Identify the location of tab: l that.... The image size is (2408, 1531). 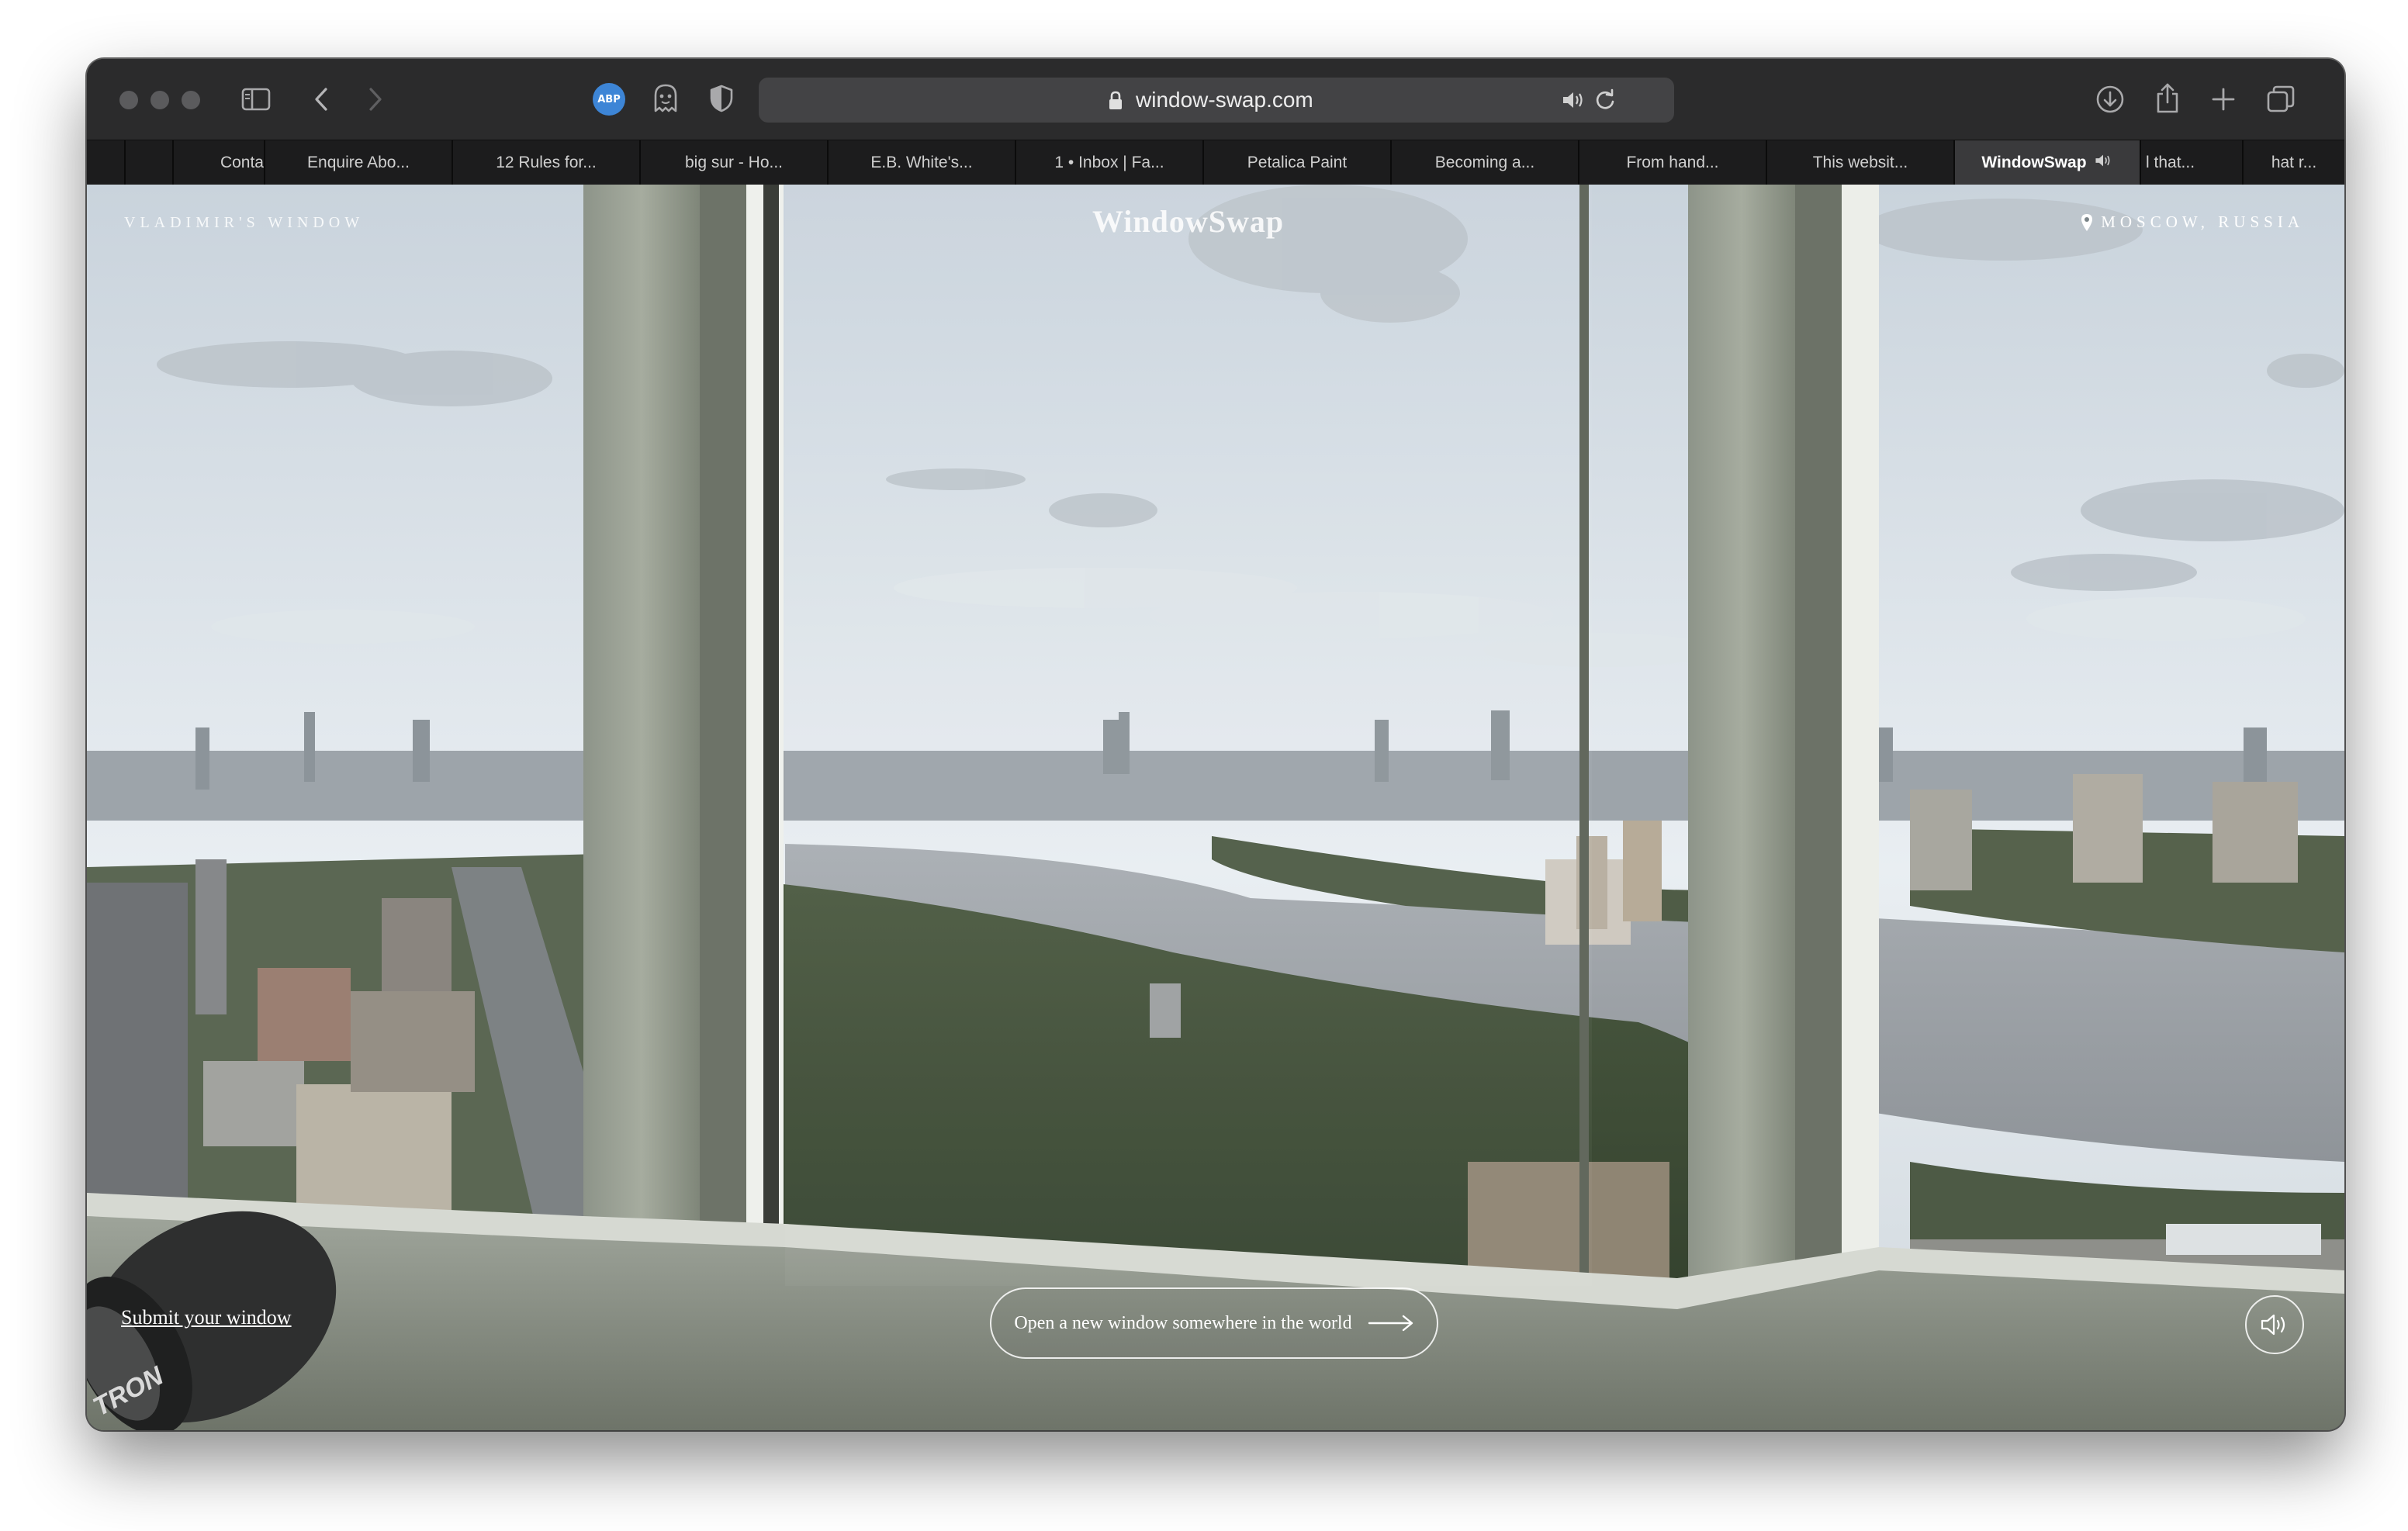
(2191, 162).